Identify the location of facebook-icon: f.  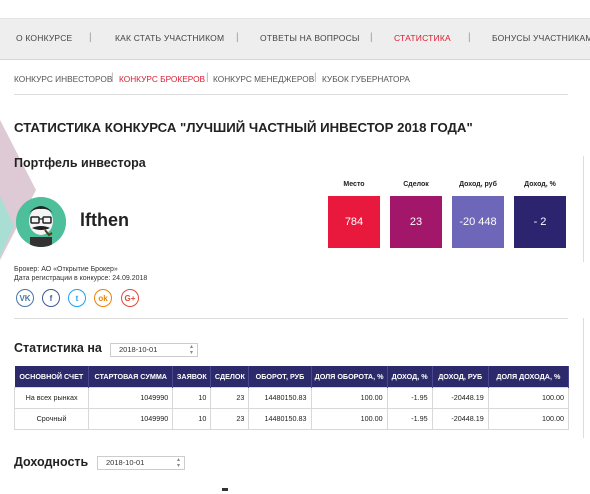
(51, 298).